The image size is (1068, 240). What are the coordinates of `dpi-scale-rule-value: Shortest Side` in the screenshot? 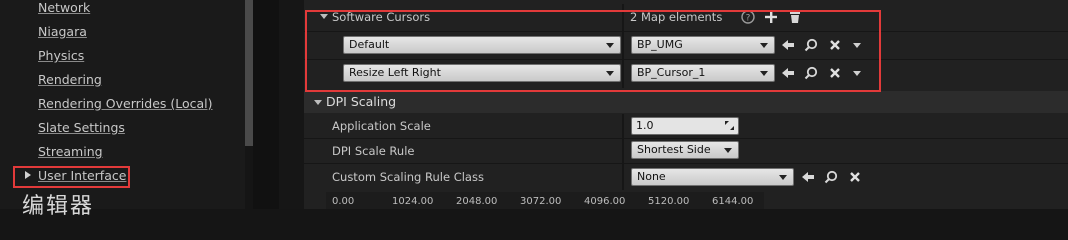 It's located at (674, 149).